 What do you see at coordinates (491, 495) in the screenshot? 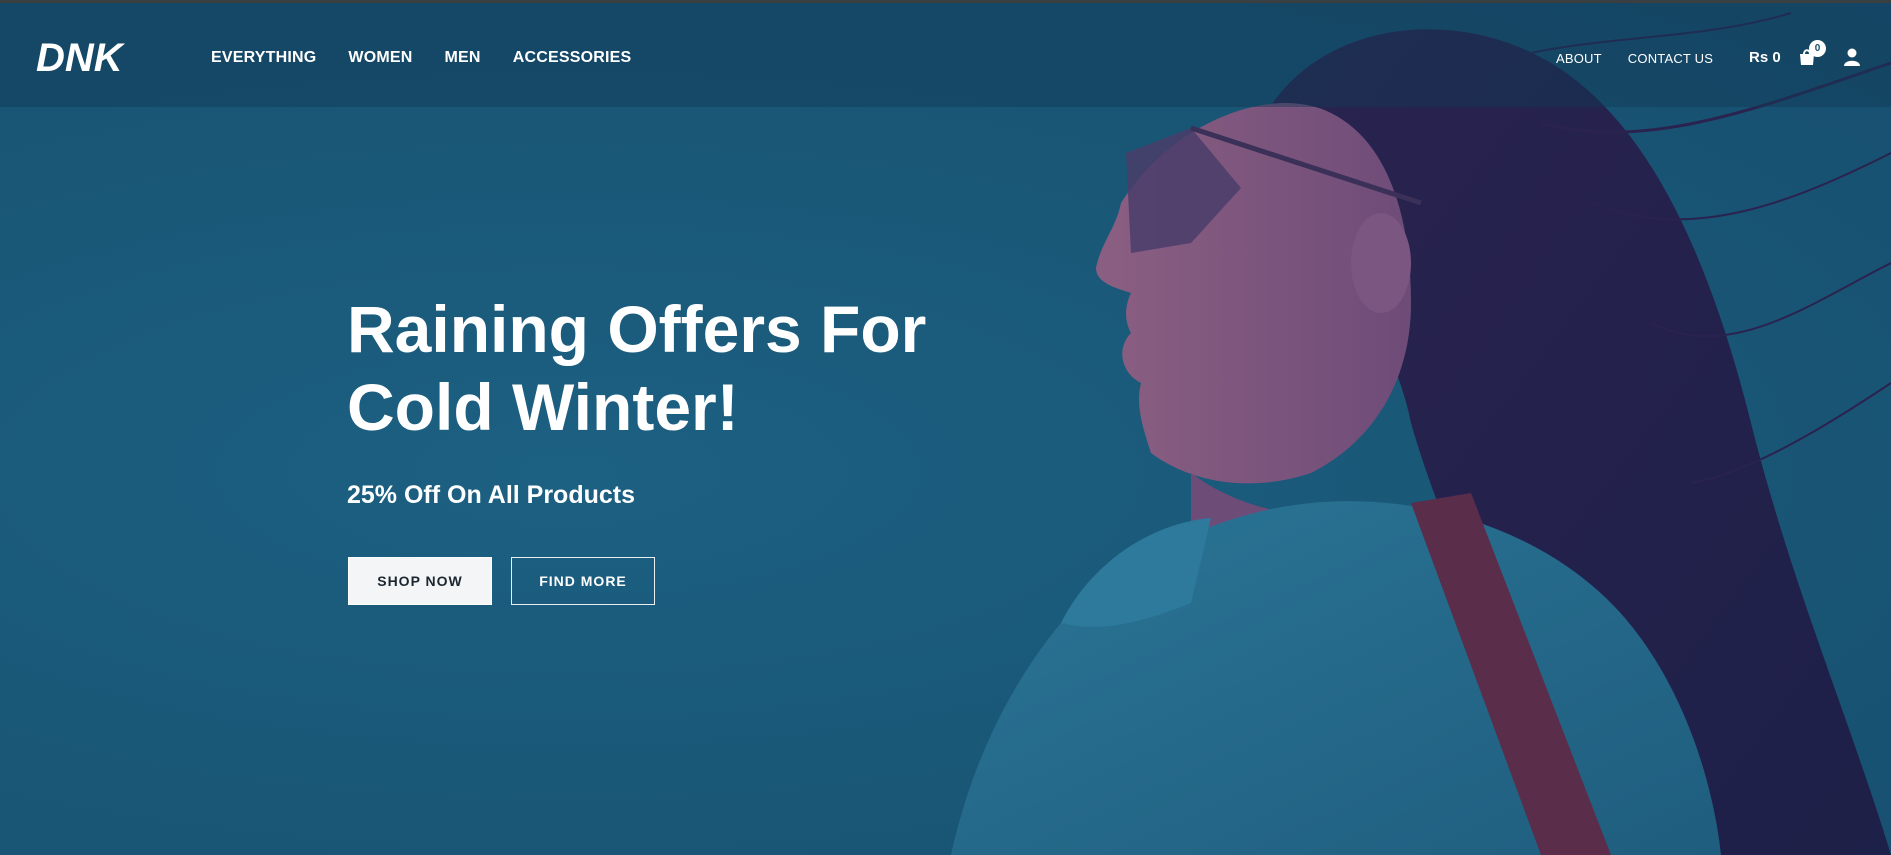
I see `hero-subhead: 25% Off On All Products` at bounding box center [491, 495].